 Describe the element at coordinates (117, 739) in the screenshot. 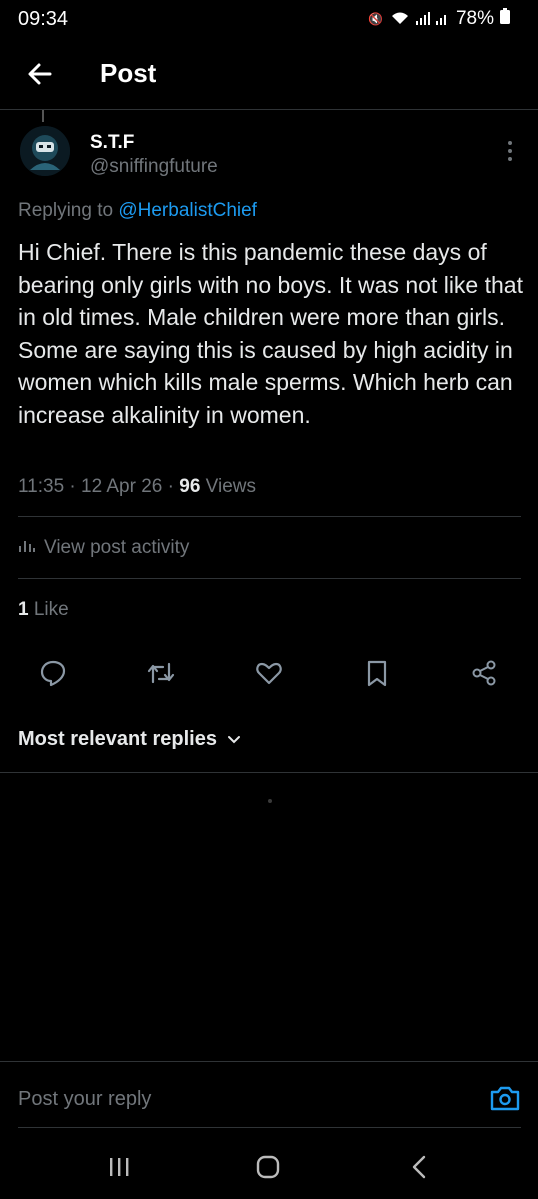

I see `sort-label: Most relevant replies` at that location.